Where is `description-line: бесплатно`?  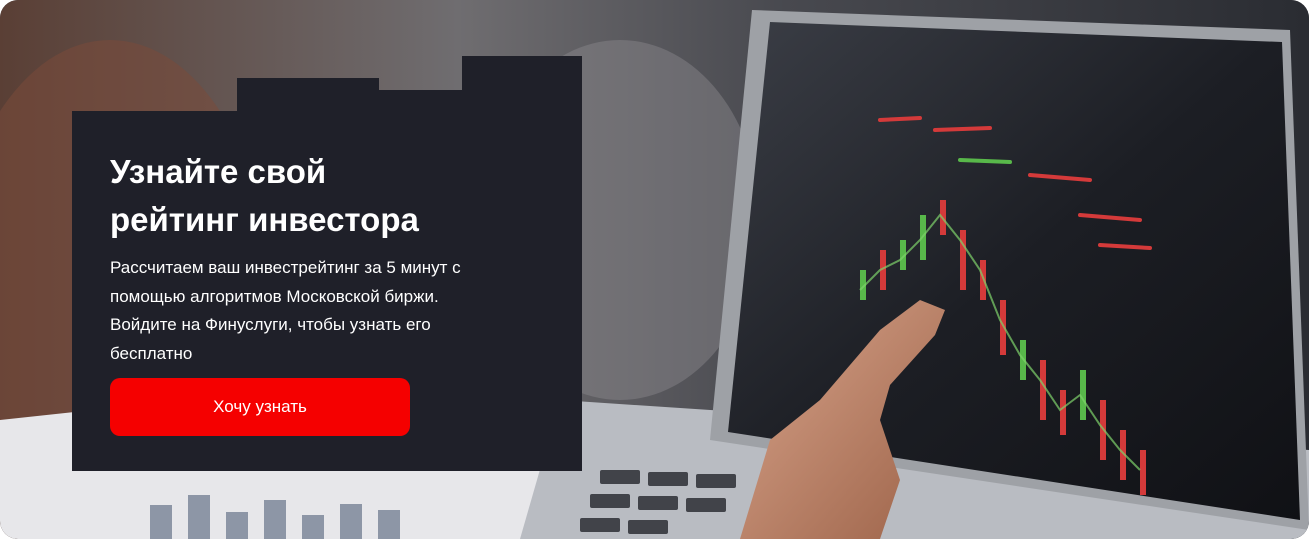
description-line: бесплатно is located at coordinates (151, 353).